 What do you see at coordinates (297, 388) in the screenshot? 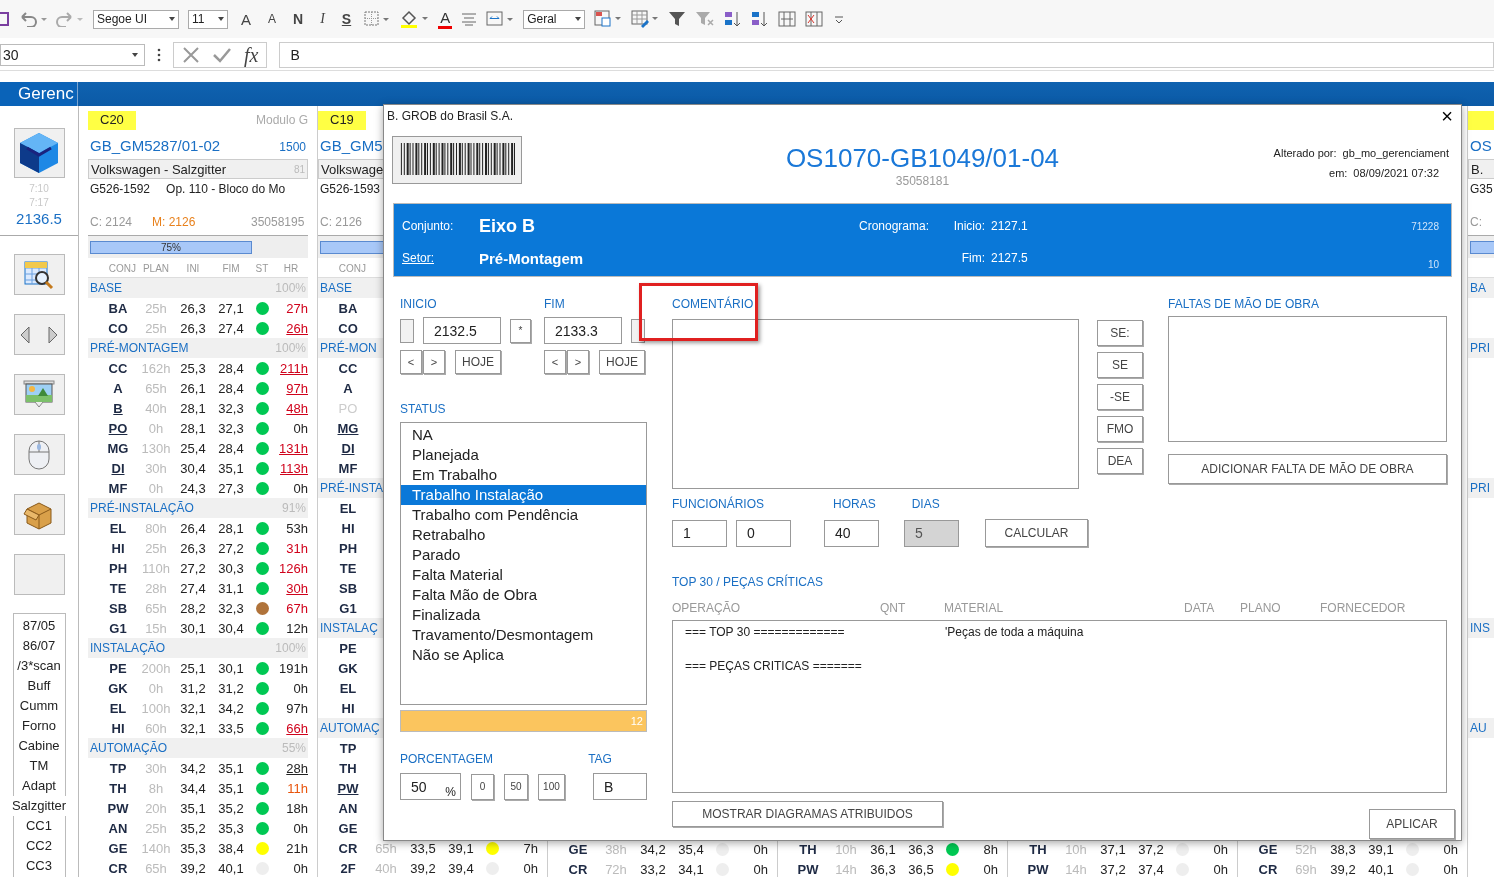
I see `hours-link: 97h` at bounding box center [297, 388].